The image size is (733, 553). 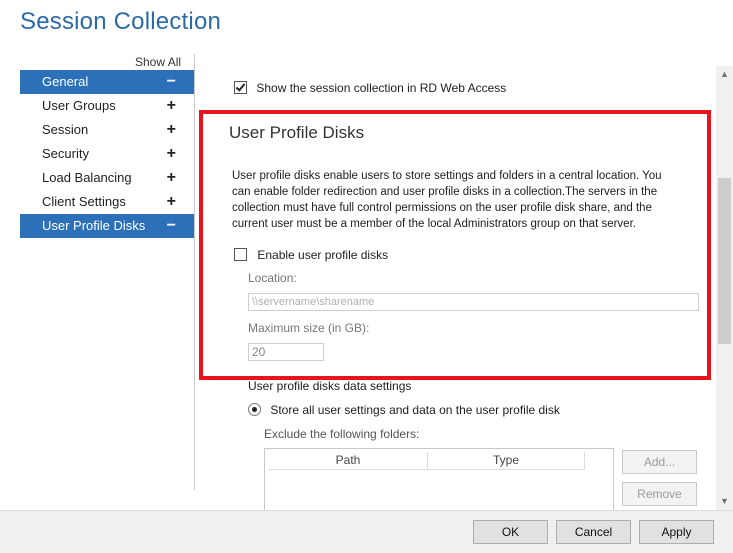 I want to click on scroll-thumb, so click(x=724, y=261).